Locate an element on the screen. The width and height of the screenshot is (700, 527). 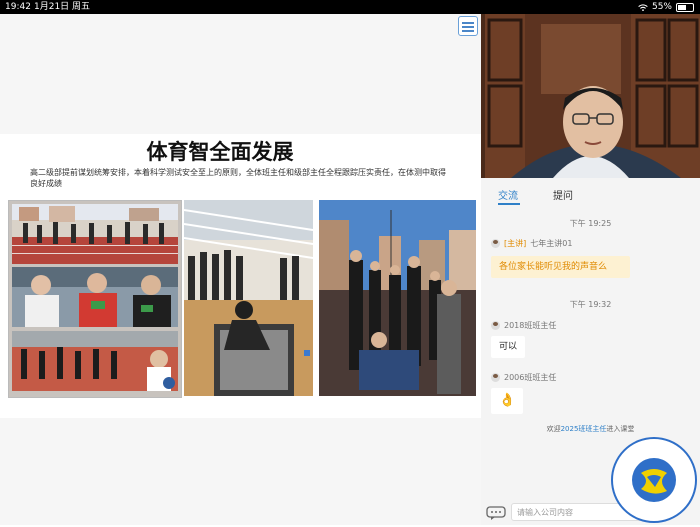
photo-indoor-image is located at coordinates (248, 298).